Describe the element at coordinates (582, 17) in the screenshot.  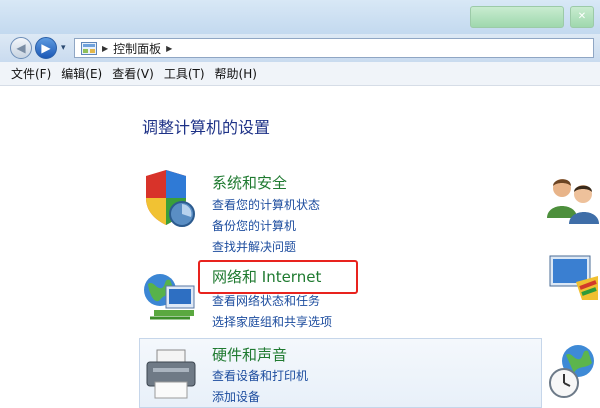
I see `close-button: ✕` at that location.